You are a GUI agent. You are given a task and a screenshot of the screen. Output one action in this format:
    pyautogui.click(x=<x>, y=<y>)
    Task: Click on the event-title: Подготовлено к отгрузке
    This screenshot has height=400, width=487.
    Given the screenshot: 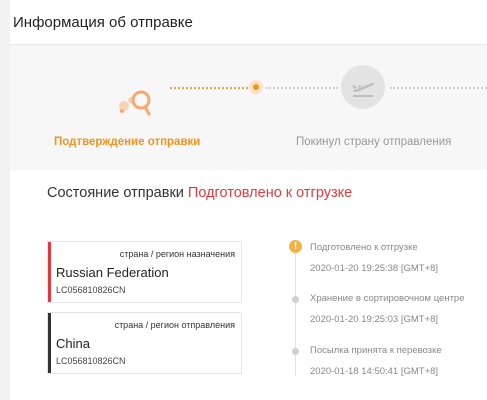 What is the action you would take?
    pyautogui.click(x=364, y=247)
    